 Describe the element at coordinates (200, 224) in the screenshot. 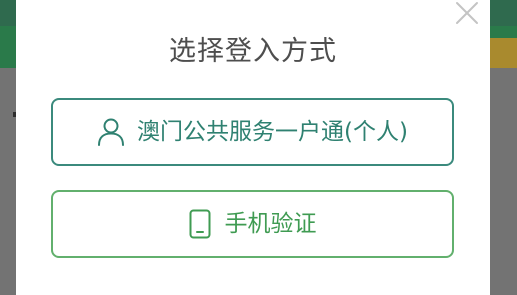

I see `mobile-phone-icon` at that location.